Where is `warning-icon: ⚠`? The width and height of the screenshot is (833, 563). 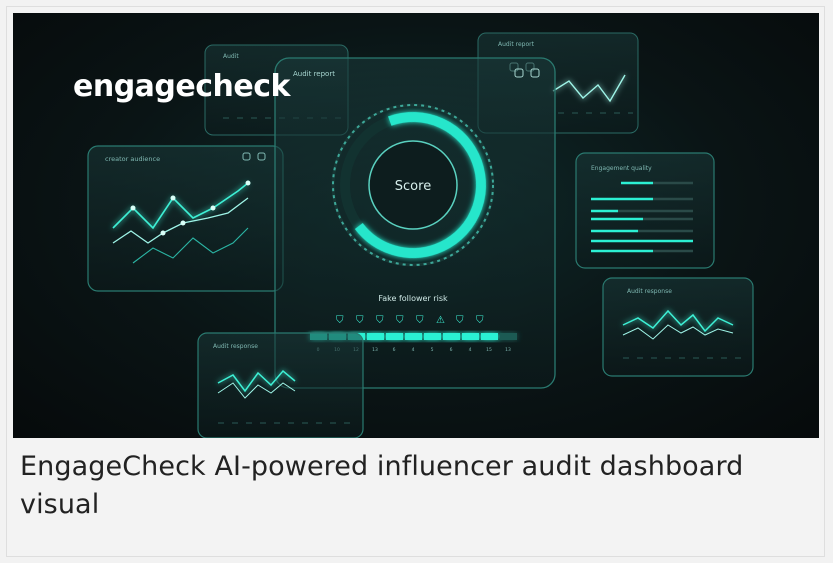
warning-icon: ⚠ is located at coordinates (440, 320).